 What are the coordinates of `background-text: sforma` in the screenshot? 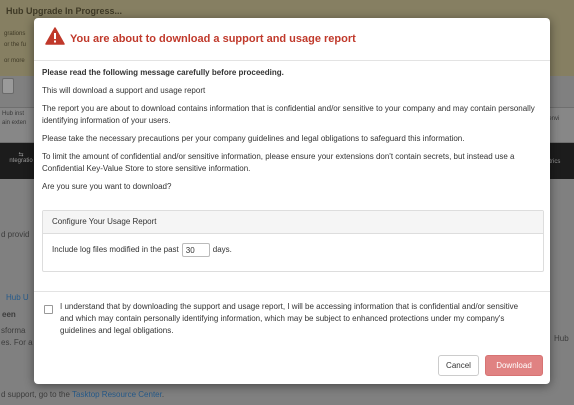 It's located at (13, 330).